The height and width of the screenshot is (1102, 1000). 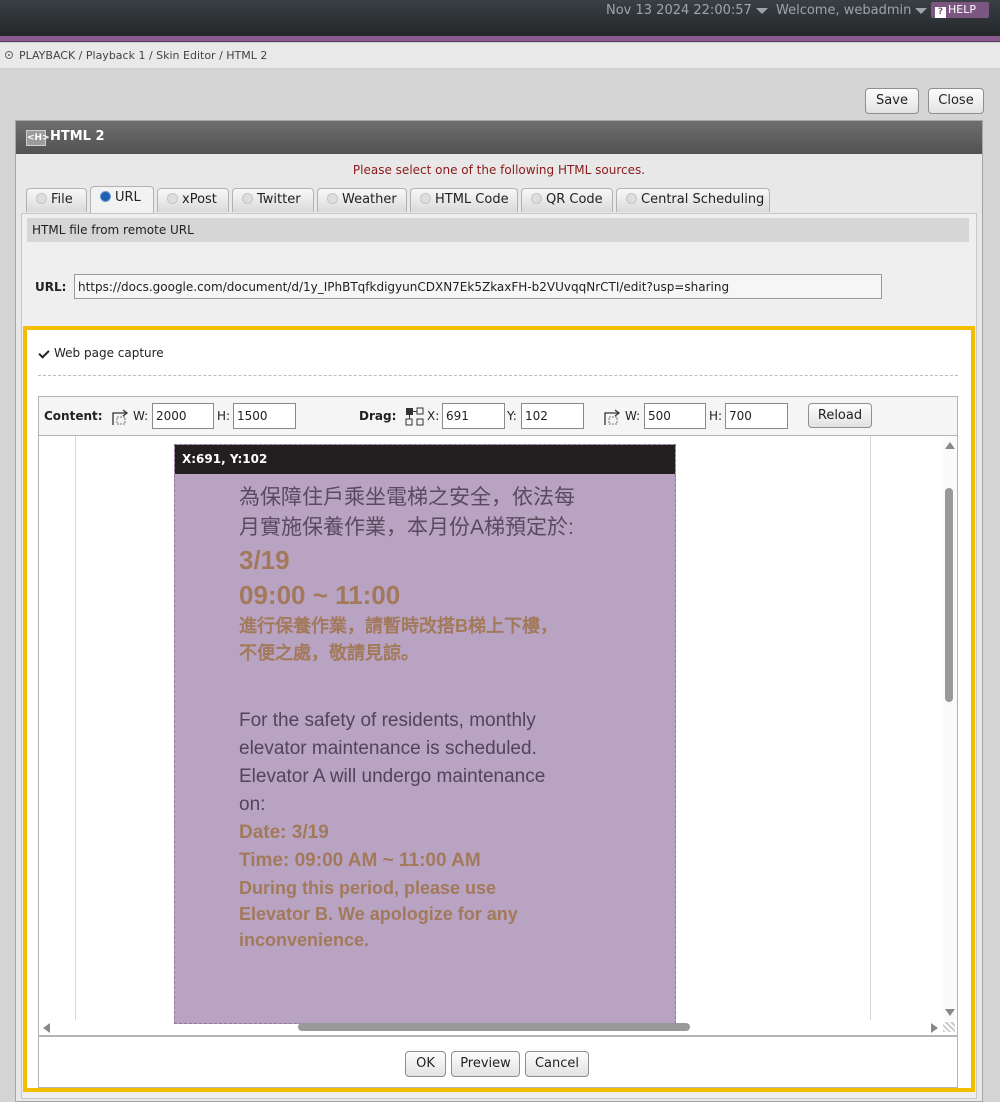 I want to click on tab-weather: Weather, so click(x=362, y=200).